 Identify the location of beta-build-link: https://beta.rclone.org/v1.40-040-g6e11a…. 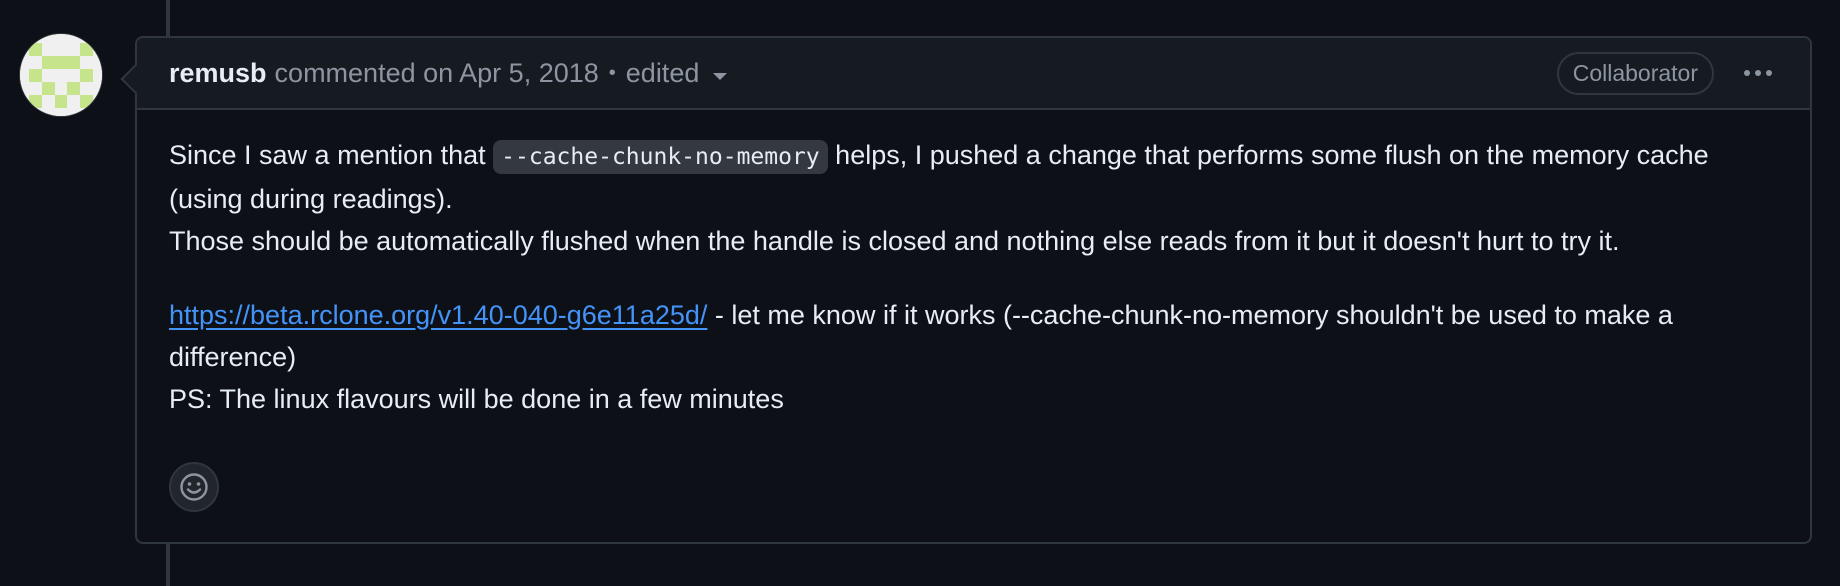
(438, 315).